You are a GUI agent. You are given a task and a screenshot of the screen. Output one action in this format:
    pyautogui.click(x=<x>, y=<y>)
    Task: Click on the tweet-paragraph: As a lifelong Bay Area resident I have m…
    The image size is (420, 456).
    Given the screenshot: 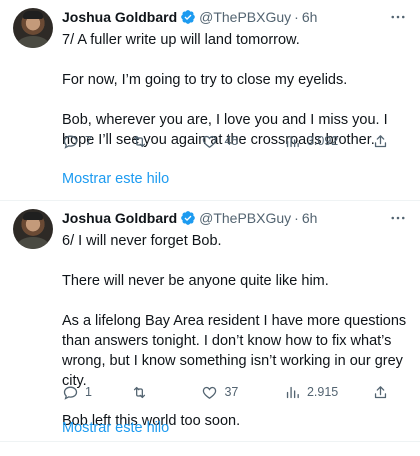 What is the action you would take?
    pyautogui.click(x=234, y=351)
    